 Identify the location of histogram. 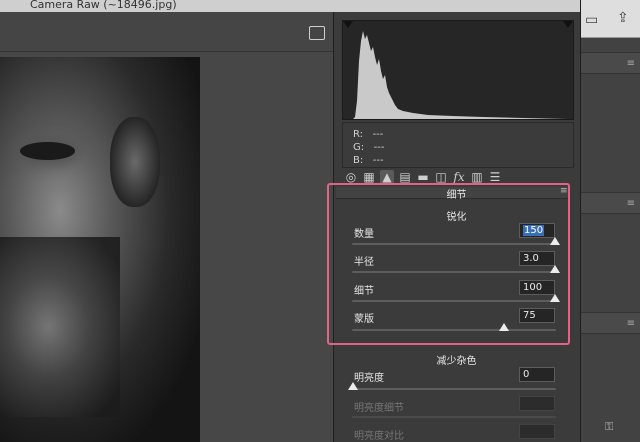
(458, 70).